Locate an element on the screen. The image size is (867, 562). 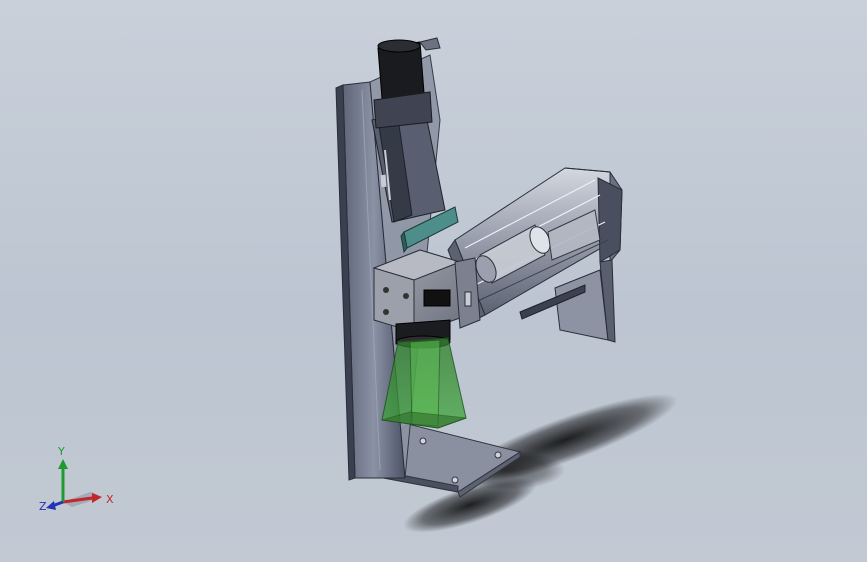
coordinate-triad: X Y Z is located at coordinates (90, 480).